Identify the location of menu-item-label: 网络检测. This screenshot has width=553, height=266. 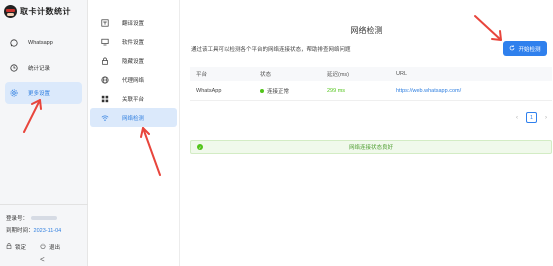
(133, 118).